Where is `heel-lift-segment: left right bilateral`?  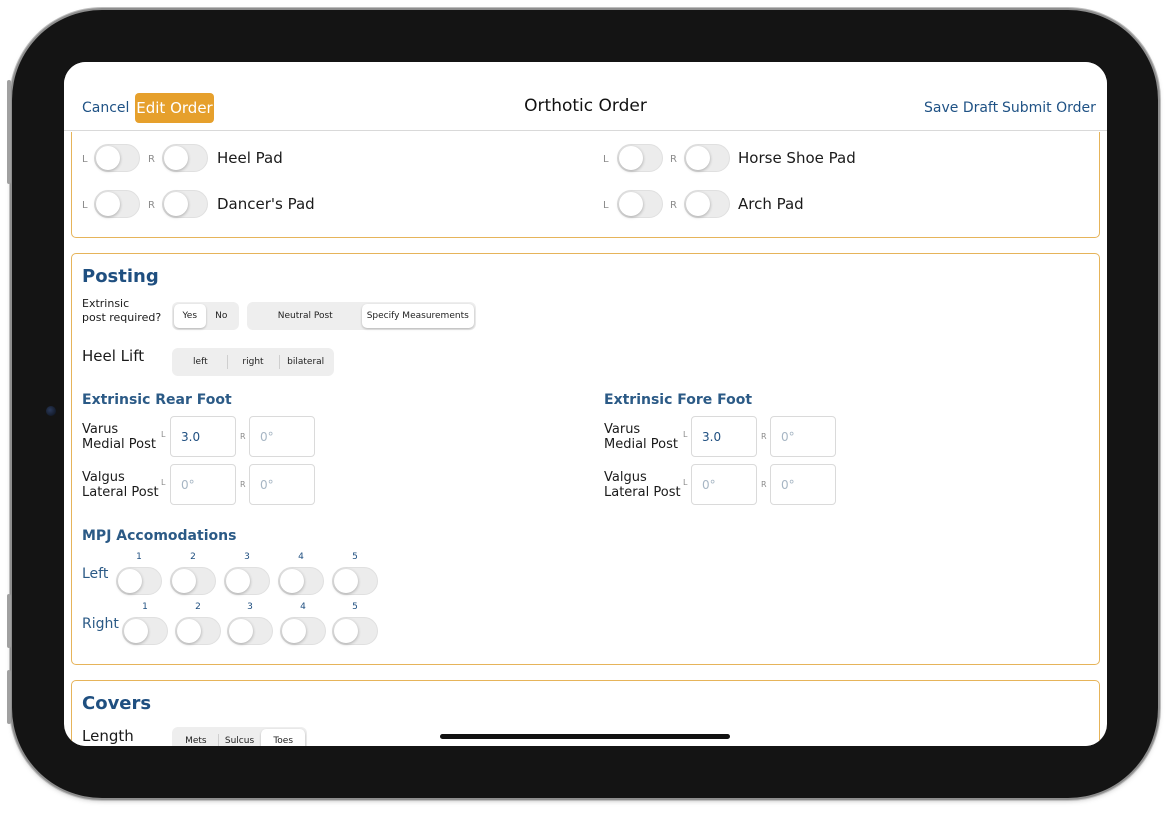 heel-lift-segment: left right bilateral is located at coordinates (253, 362).